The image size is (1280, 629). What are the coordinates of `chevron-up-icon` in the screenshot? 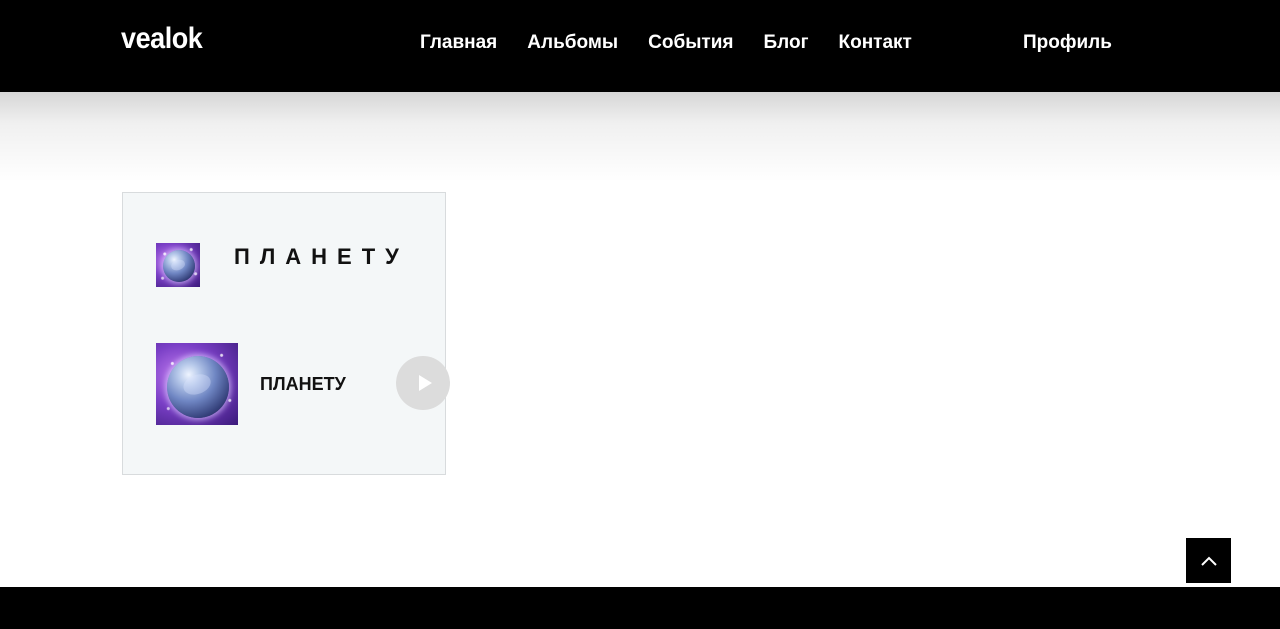 It's located at (1208, 561).